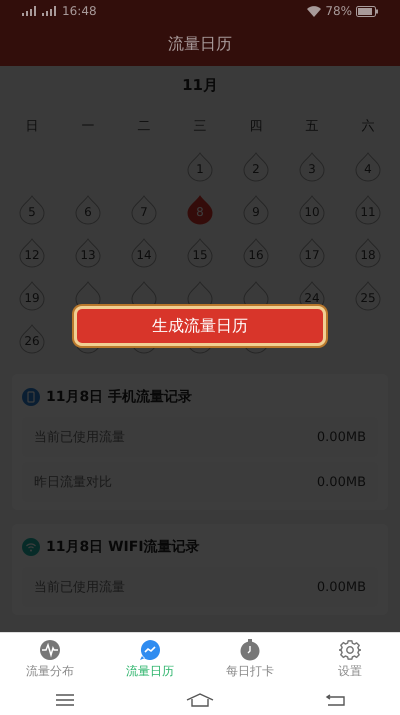 The image size is (400, 715). Describe the element at coordinates (338, 11) in the screenshot. I see `battery-percent: 78%` at that location.